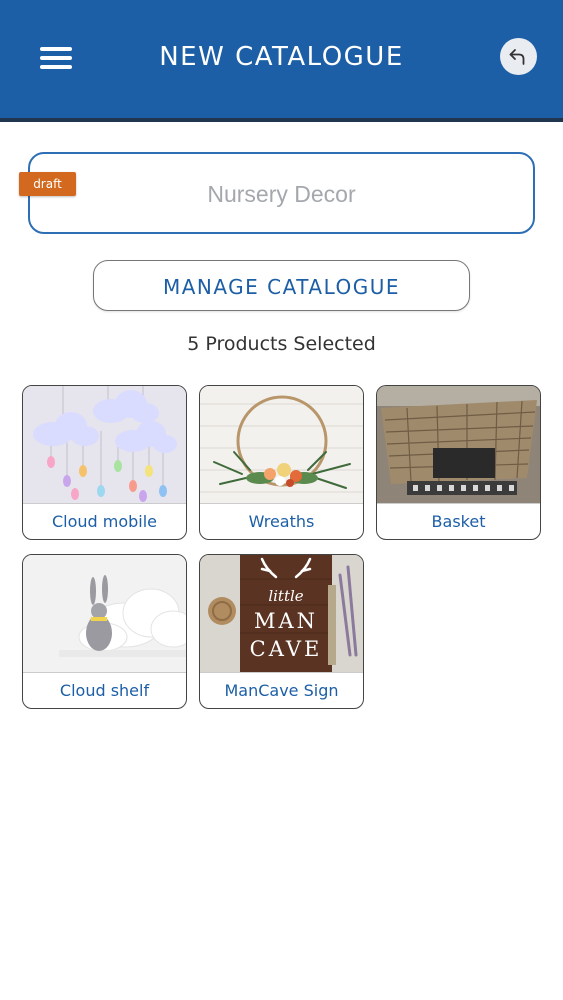 The height and width of the screenshot is (1000, 563). Describe the element at coordinates (47, 184) in the screenshot. I see `draft-status-badge: draft` at that location.